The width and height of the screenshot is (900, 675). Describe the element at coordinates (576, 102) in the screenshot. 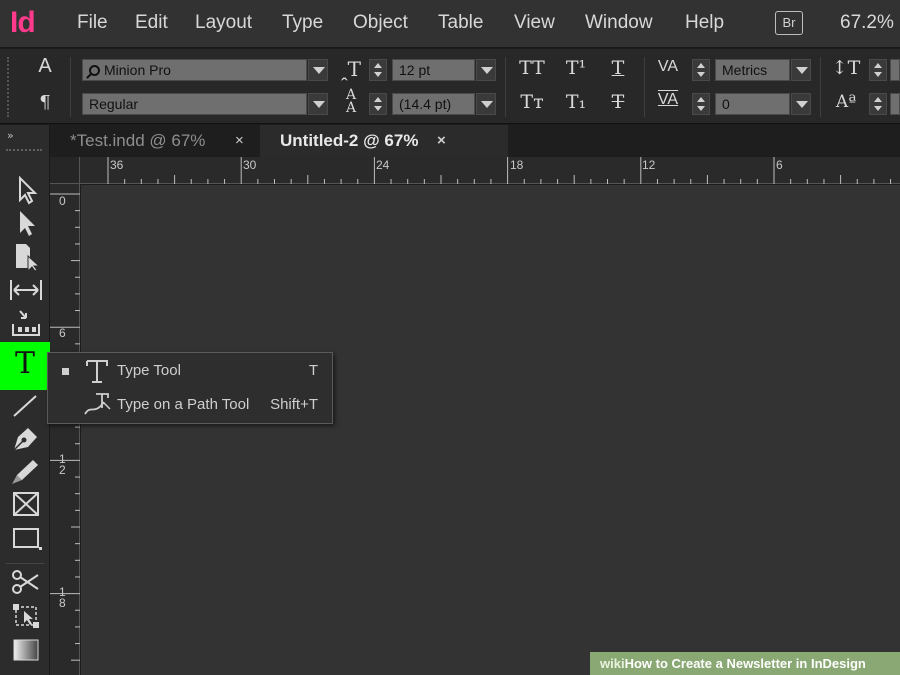

I see `subscript-button: T₁` at that location.